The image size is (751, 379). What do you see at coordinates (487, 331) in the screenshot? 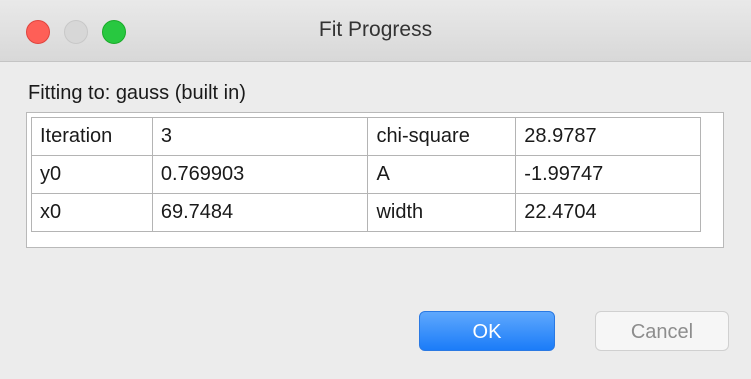
I see `ok-button: OK` at bounding box center [487, 331].